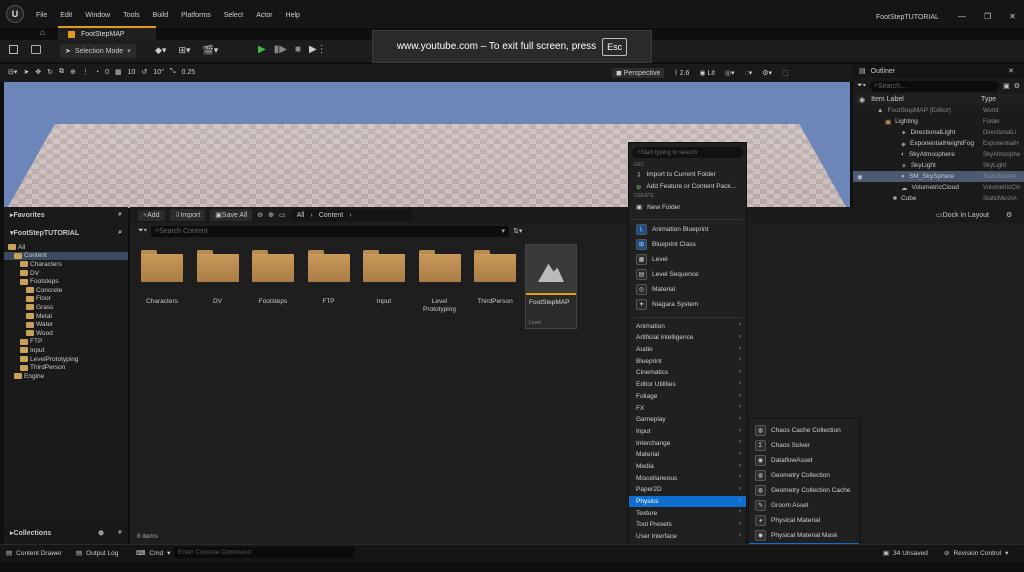  I want to click on viewport-menu-icon: ⊟▾, so click(12, 72).